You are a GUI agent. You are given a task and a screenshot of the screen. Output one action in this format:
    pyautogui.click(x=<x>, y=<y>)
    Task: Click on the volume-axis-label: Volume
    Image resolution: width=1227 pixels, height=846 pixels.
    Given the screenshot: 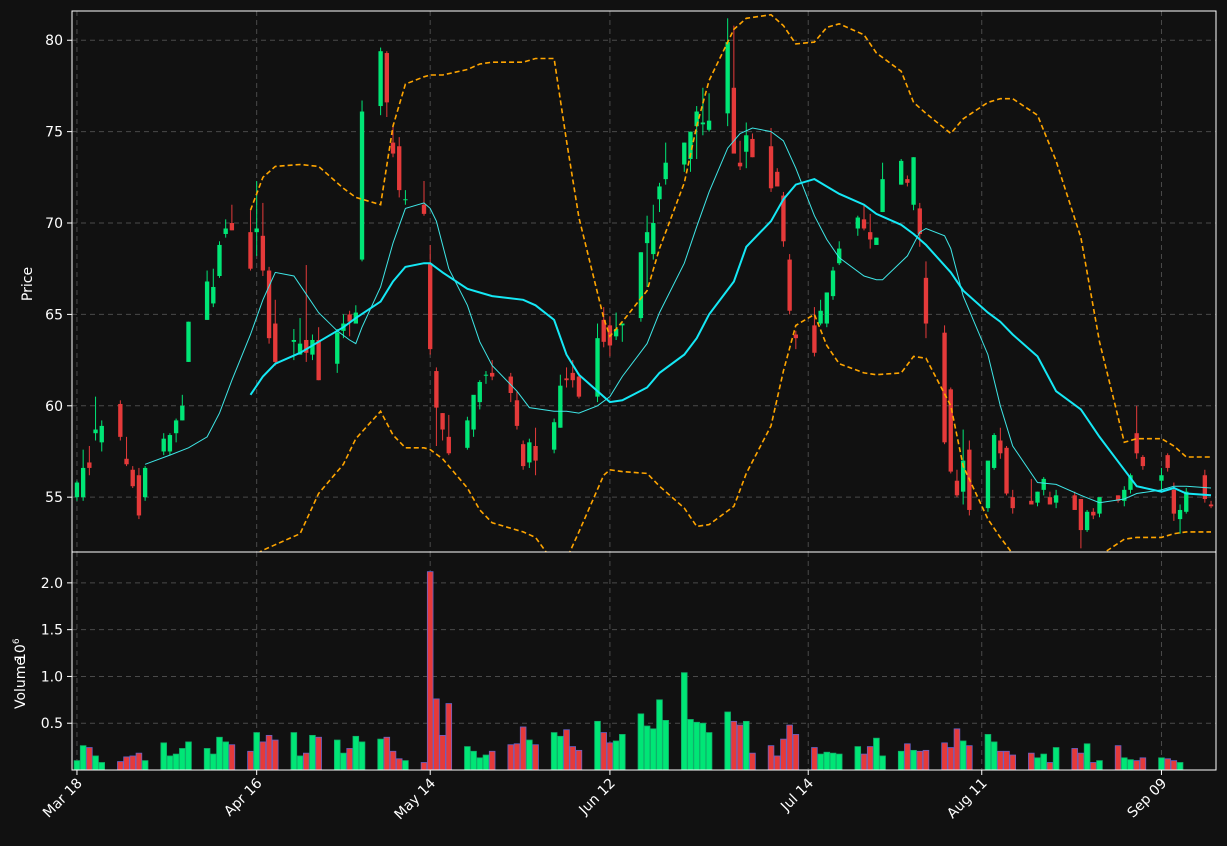 What is the action you would take?
    pyautogui.click(x=21, y=683)
    